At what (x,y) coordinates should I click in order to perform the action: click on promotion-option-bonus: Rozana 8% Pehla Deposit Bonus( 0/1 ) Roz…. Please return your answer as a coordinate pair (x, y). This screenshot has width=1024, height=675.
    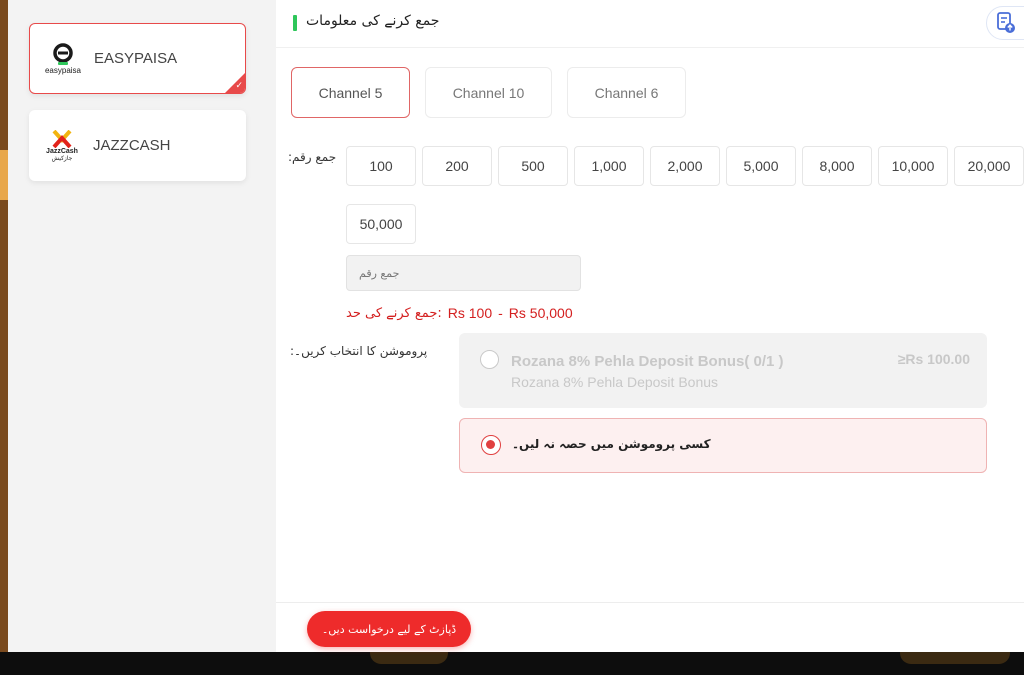
    Looking at the image, I should click on (723, 370).